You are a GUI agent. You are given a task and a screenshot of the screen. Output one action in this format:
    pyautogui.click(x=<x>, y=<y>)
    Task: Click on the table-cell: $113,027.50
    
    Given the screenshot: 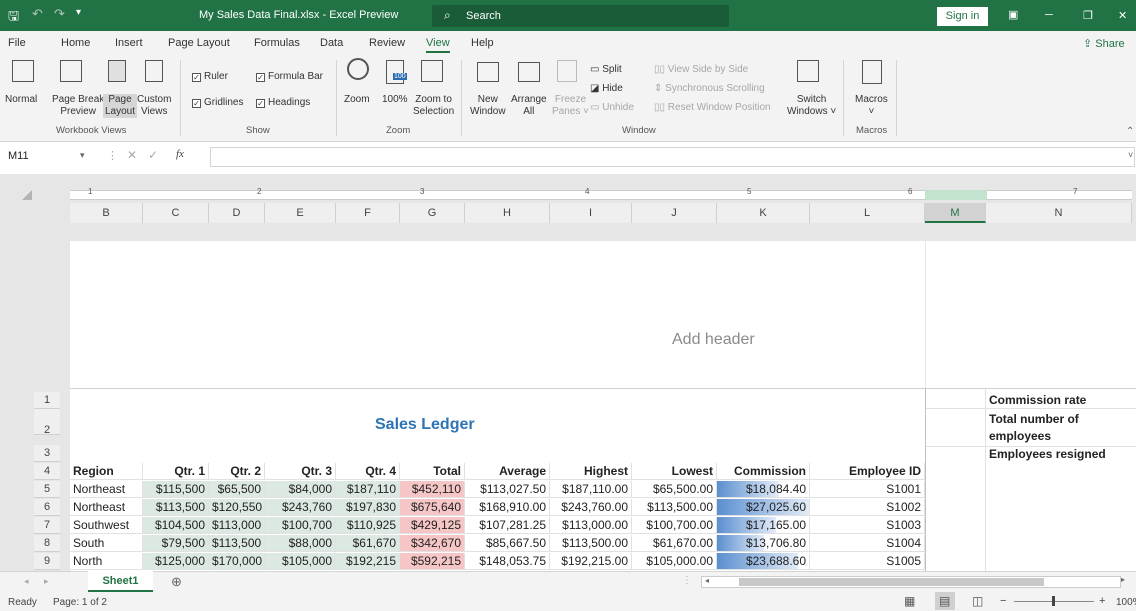 What is the action you would take?
    pyautogui.click(x=507, y=489)
    